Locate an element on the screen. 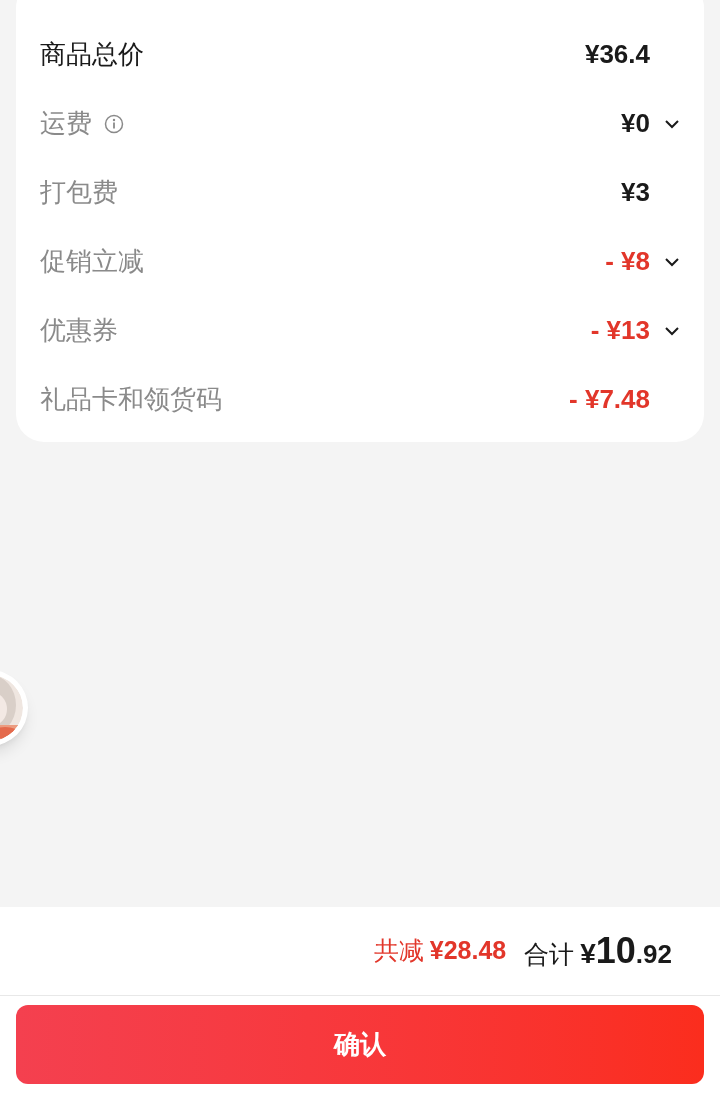 This screenshot has width=720, height=1100. row-label: 打包费 is located at coordinates (79, 192).